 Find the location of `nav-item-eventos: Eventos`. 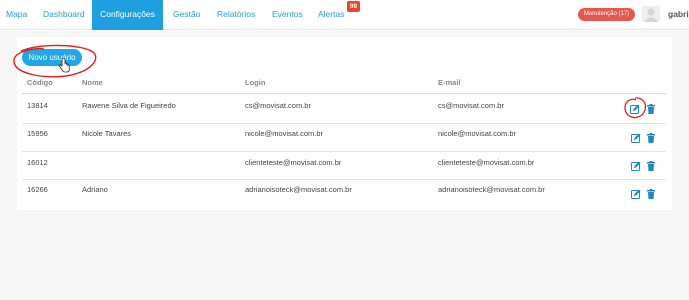

nav-item-eventos: Eventos is located at coordinates (287, 15).